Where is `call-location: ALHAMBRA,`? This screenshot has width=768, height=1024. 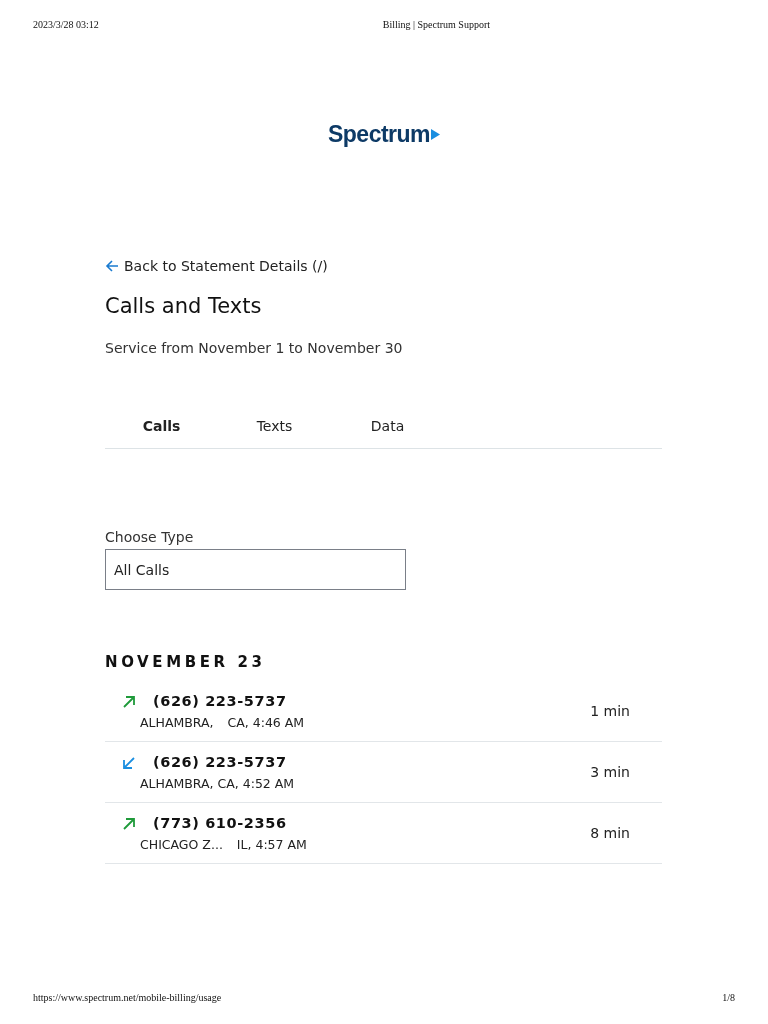
call-location: ALHAMBRA, is located at coordinates (177, 722).